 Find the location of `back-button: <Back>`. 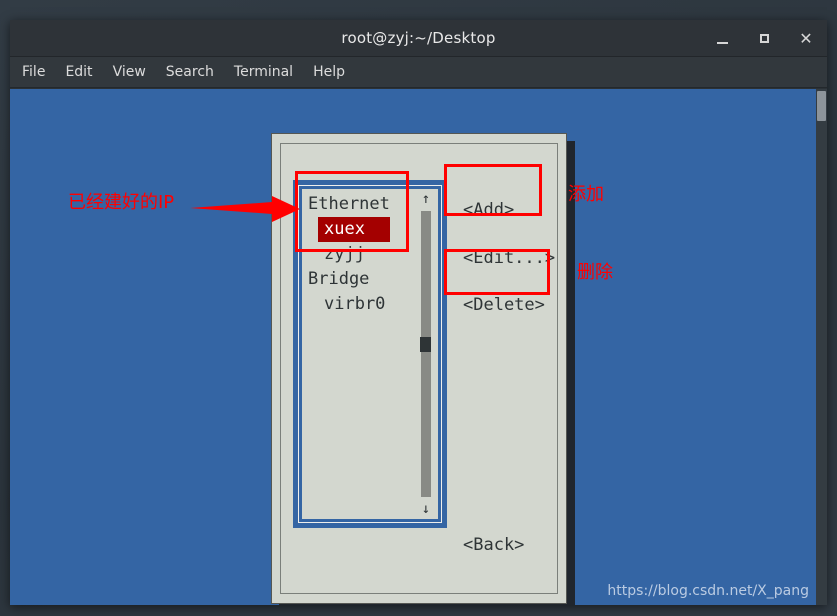

back-button: <Back> is located at coordinates (493, 545).